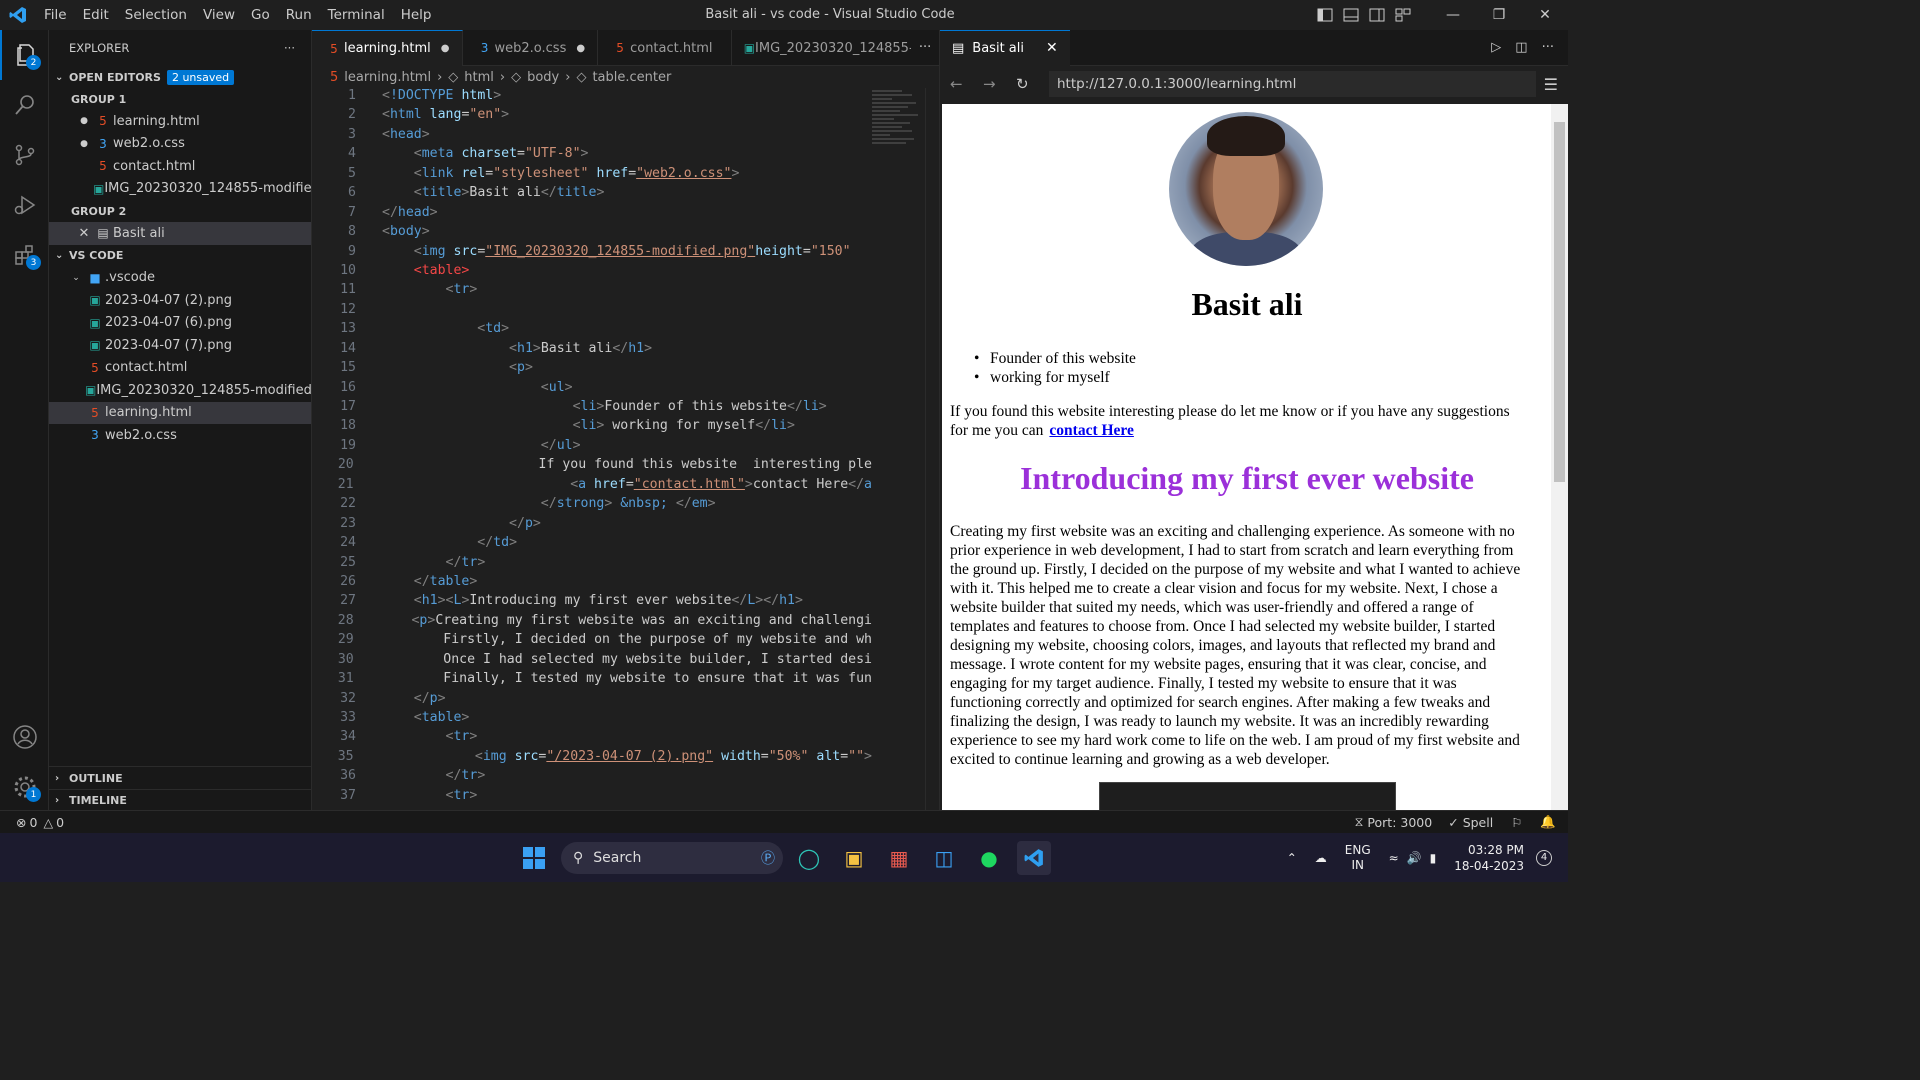  Describe the element at coordinates (1394, 858) in the screenshot. I see `wifi-icon: ≈` at that location.